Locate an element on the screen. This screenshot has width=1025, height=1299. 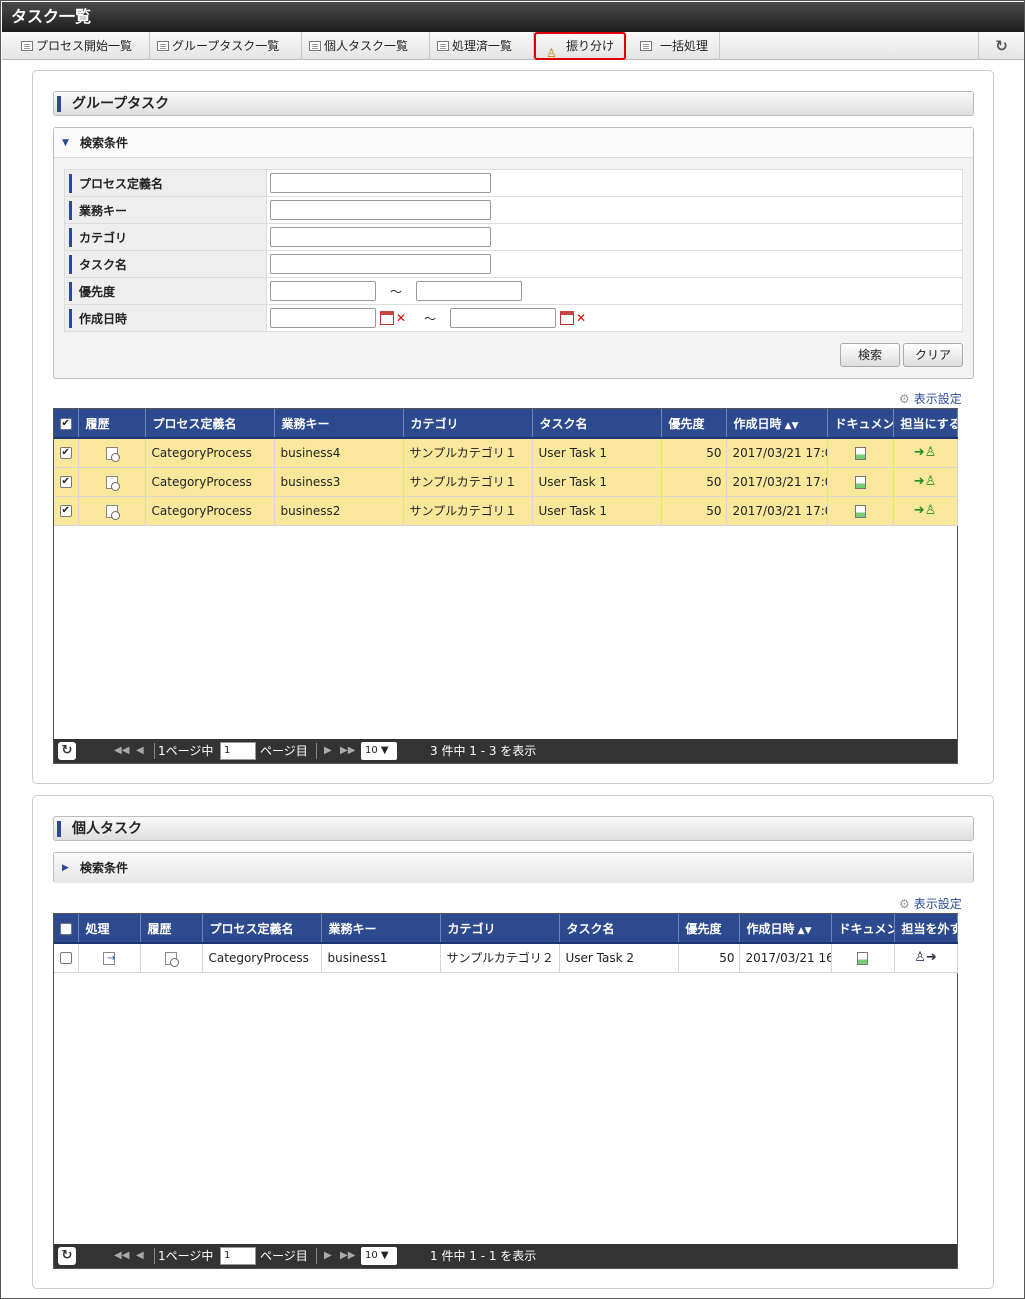
priority-from-input is located at coordinates (323, 291).